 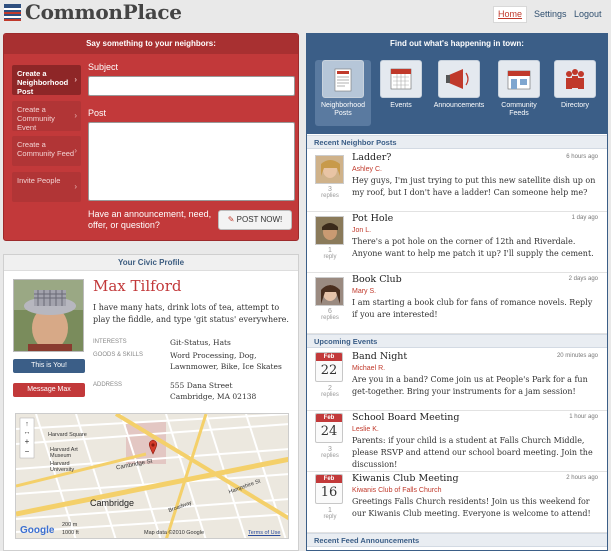 I want to click on reply-count: 1 reply, so click(x=330, y=254).